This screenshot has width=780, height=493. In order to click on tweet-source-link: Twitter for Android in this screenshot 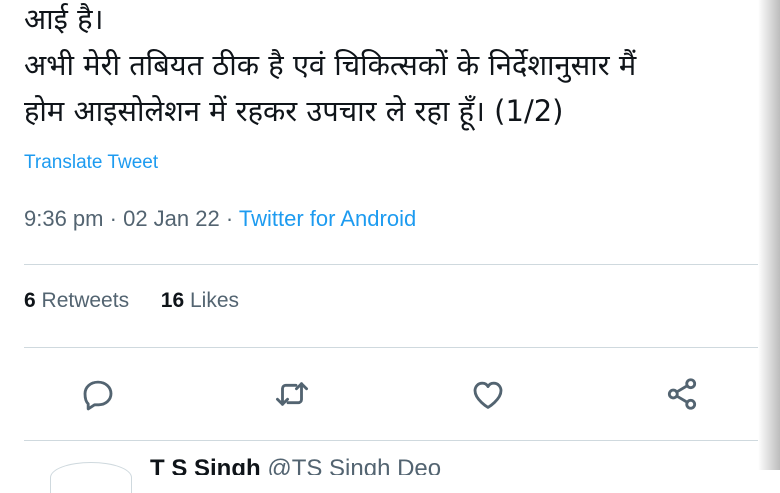, I will do `click(327, 218)`.